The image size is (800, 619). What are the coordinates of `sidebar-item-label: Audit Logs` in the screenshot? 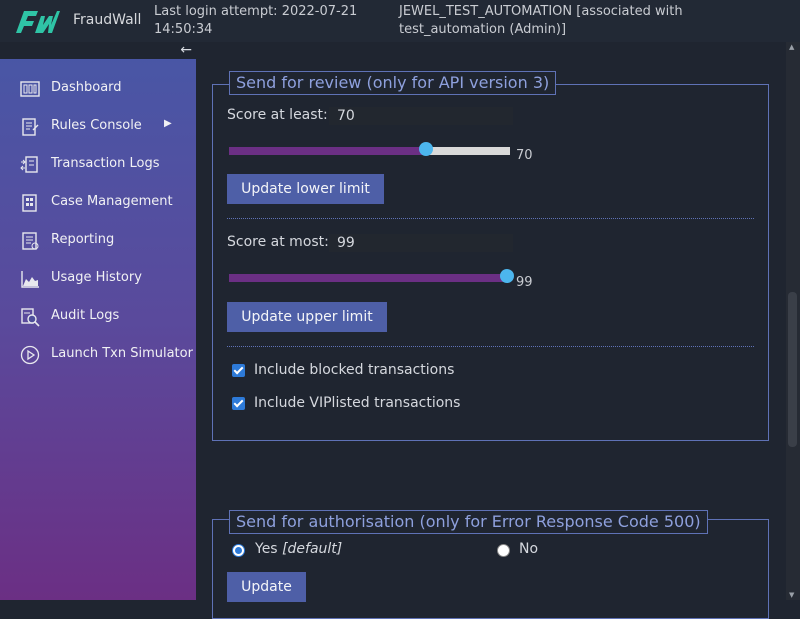 It's located at (85, 315).